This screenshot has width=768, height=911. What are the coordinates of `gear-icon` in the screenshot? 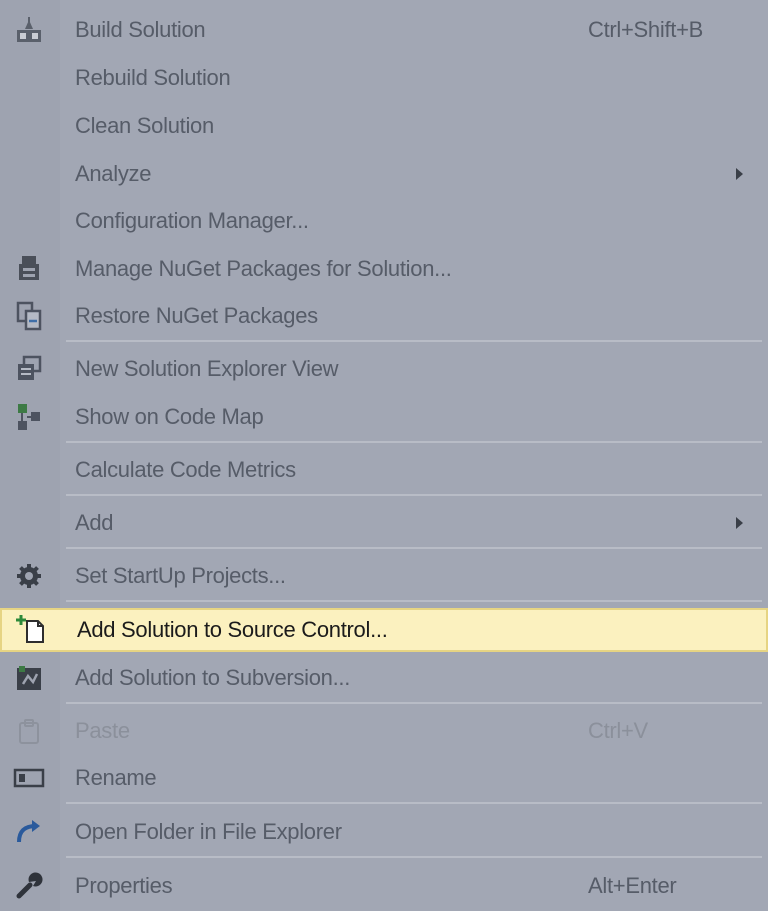 It's located at (29, 576).